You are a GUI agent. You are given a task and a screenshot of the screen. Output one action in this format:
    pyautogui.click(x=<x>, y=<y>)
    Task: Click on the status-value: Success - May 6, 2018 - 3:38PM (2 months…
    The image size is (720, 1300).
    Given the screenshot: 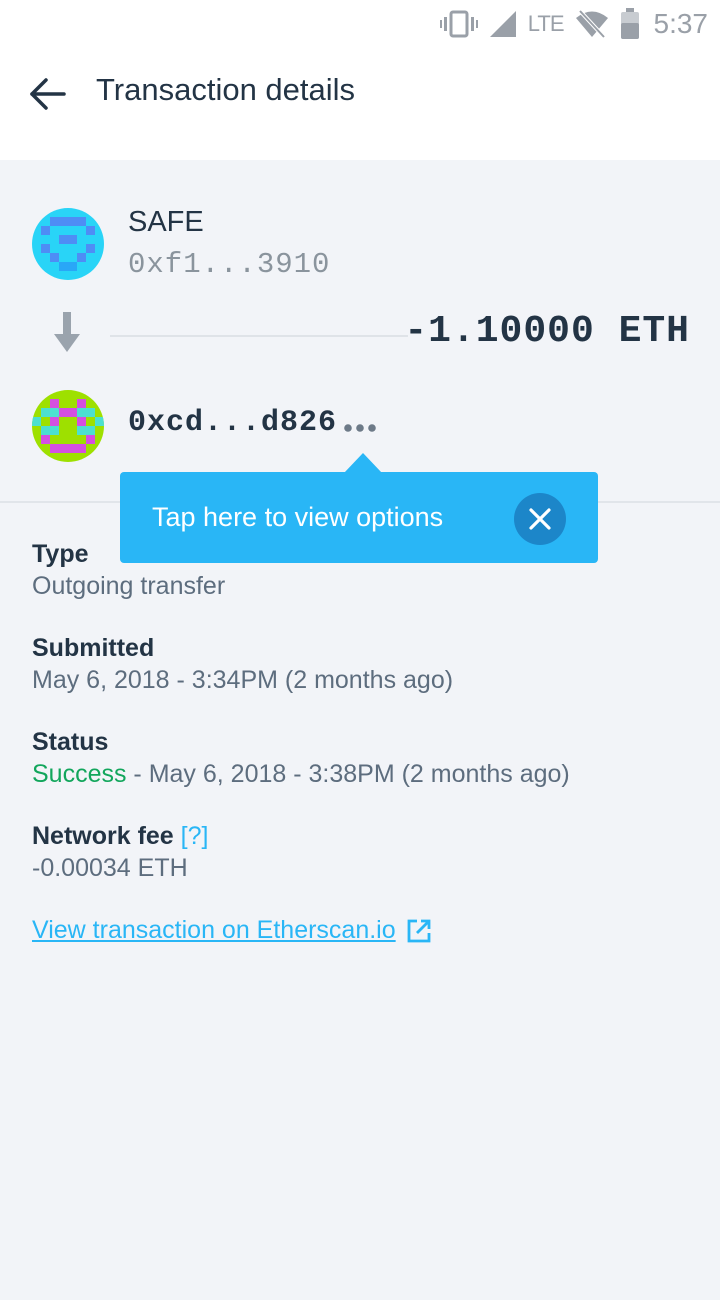 What is the action you would take?
    pyautogui.click(x=301, y=774)
    